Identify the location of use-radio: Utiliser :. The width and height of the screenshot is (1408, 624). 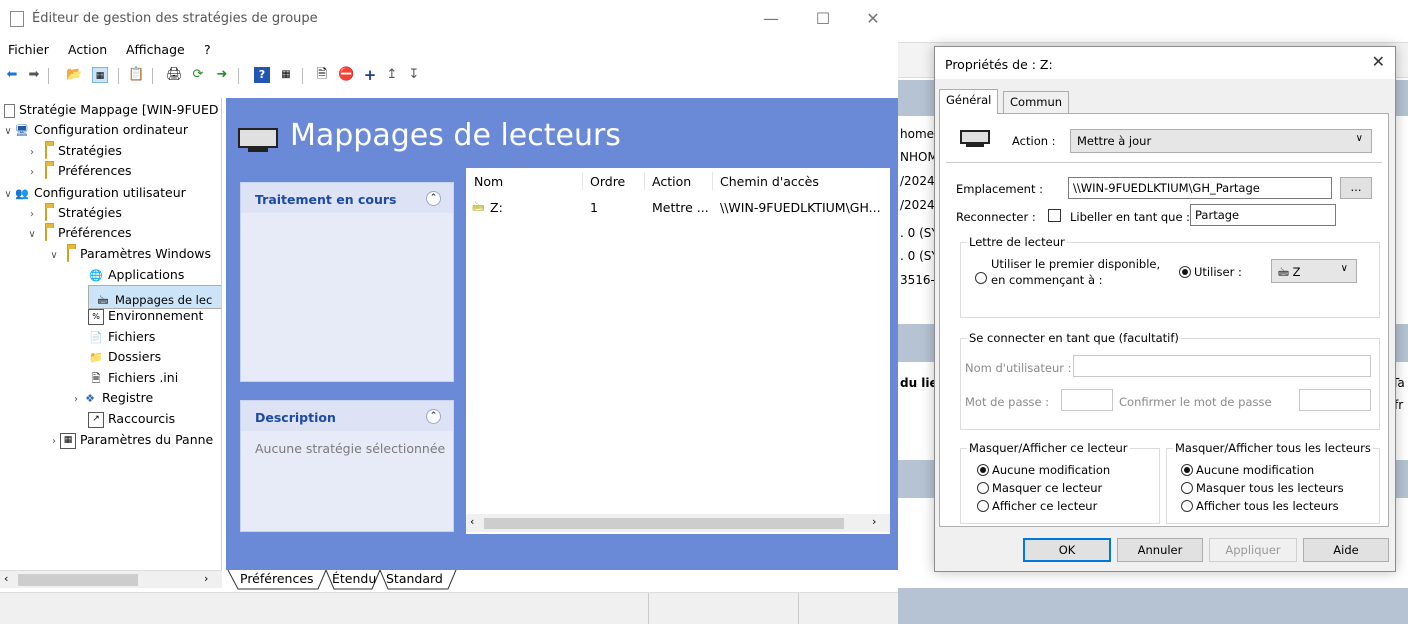
(1210, 272).